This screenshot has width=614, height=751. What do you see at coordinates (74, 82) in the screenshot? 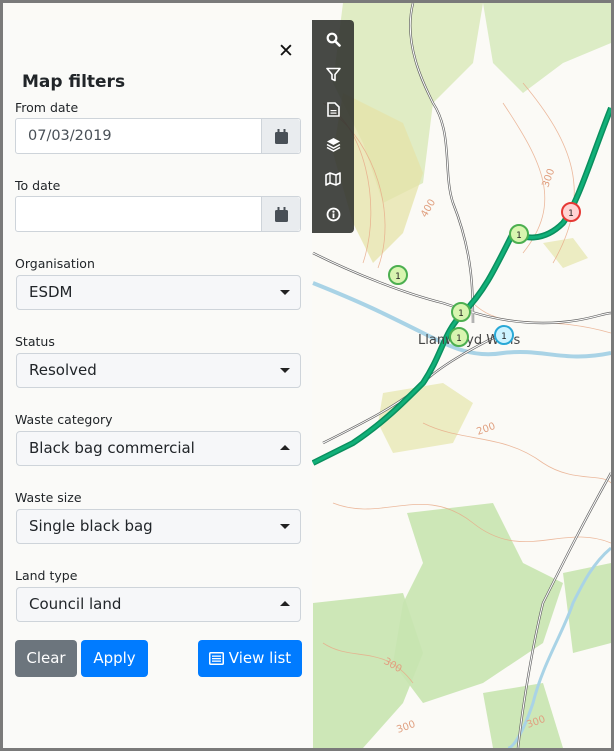
I see `panel-title: Map filters` at bounding box center [74, 82].